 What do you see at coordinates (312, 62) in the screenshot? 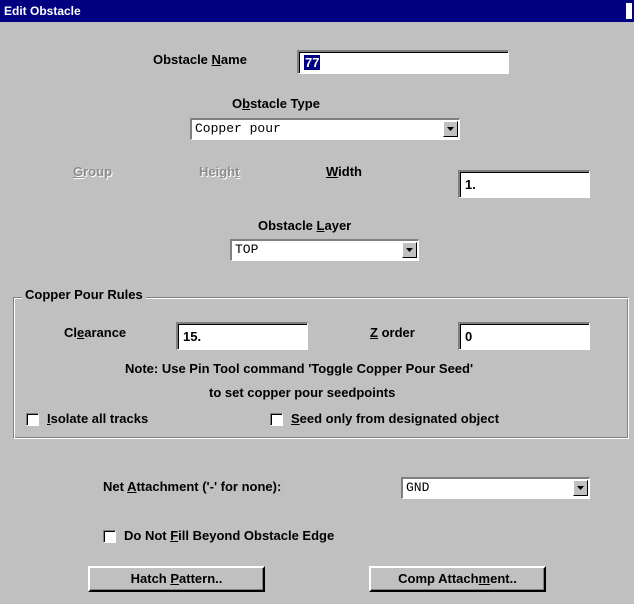
I see `obstacle-name-value: 77` at bounding box center [312, 62].